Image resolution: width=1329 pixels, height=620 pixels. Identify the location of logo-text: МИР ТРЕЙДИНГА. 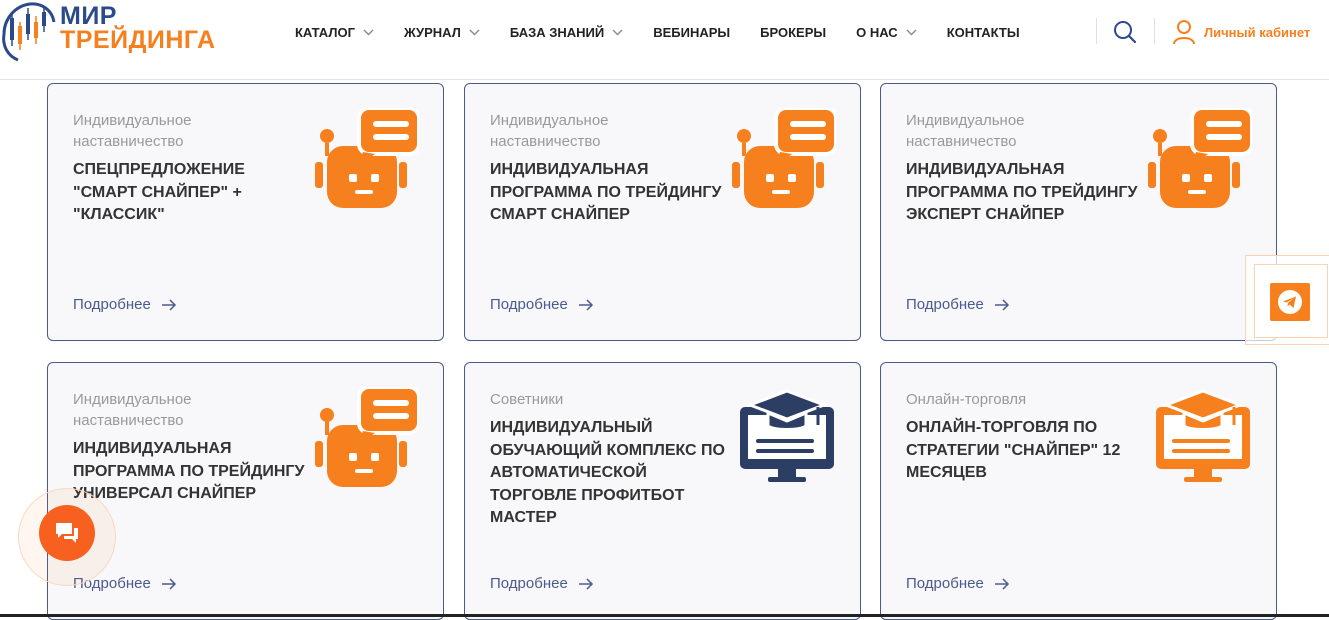
(138, 28).